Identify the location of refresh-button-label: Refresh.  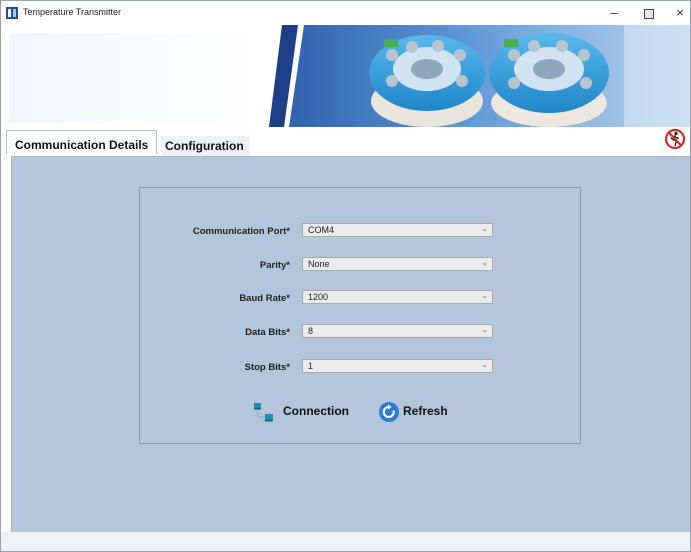
(425, 411).